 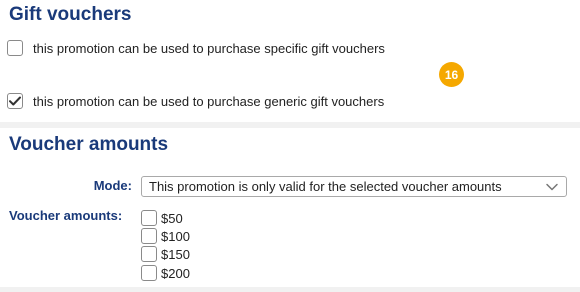 What do you see at coordinates (290, 125) in the screenshot?
I see `section-divider` at bounding box center [290, 125].